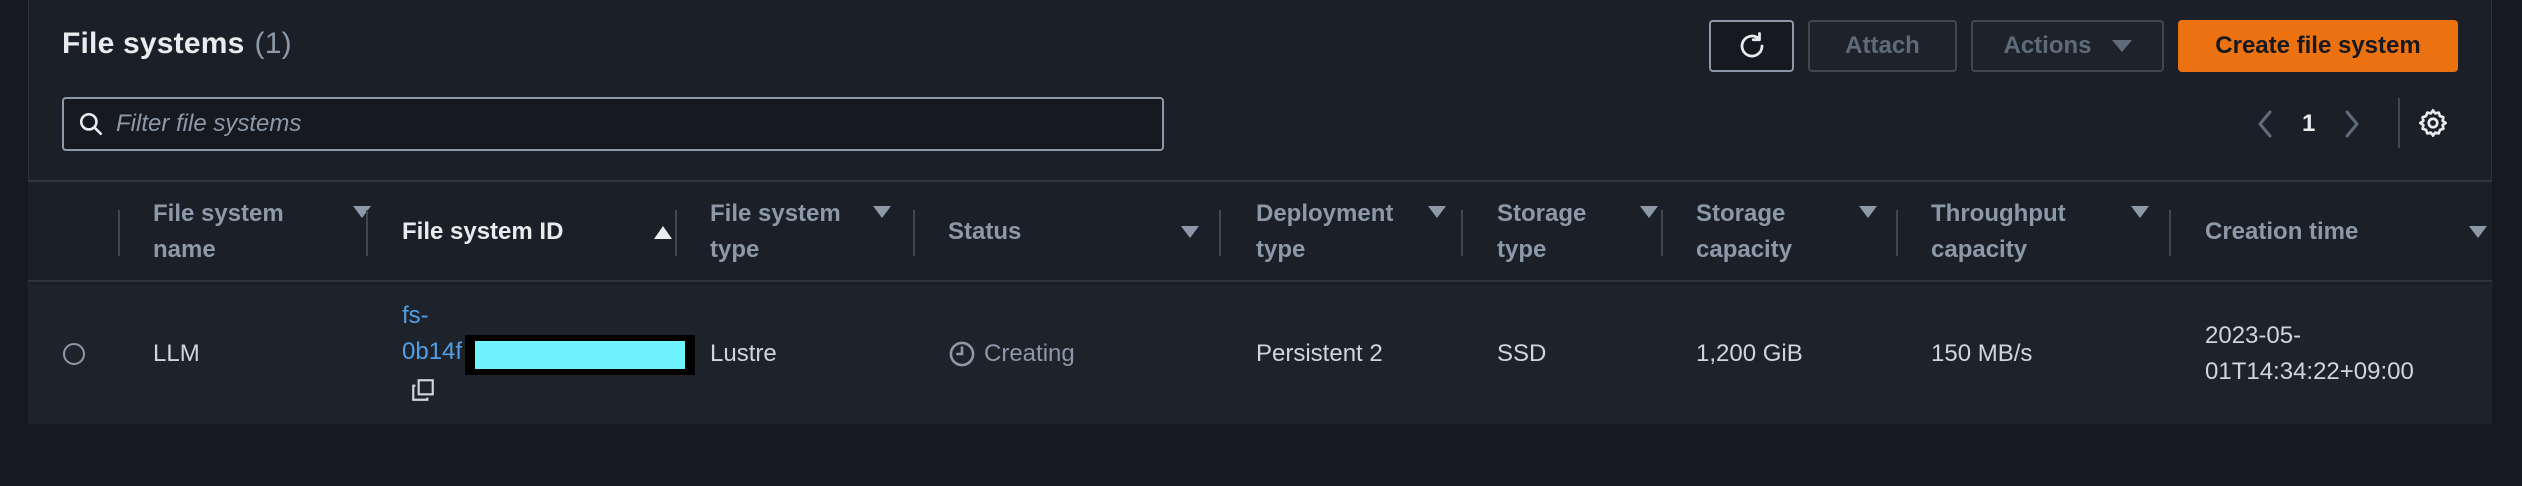 This screenshot has width=2522, height=486. I want to click on caret-down-icon, so click(2121, 46).